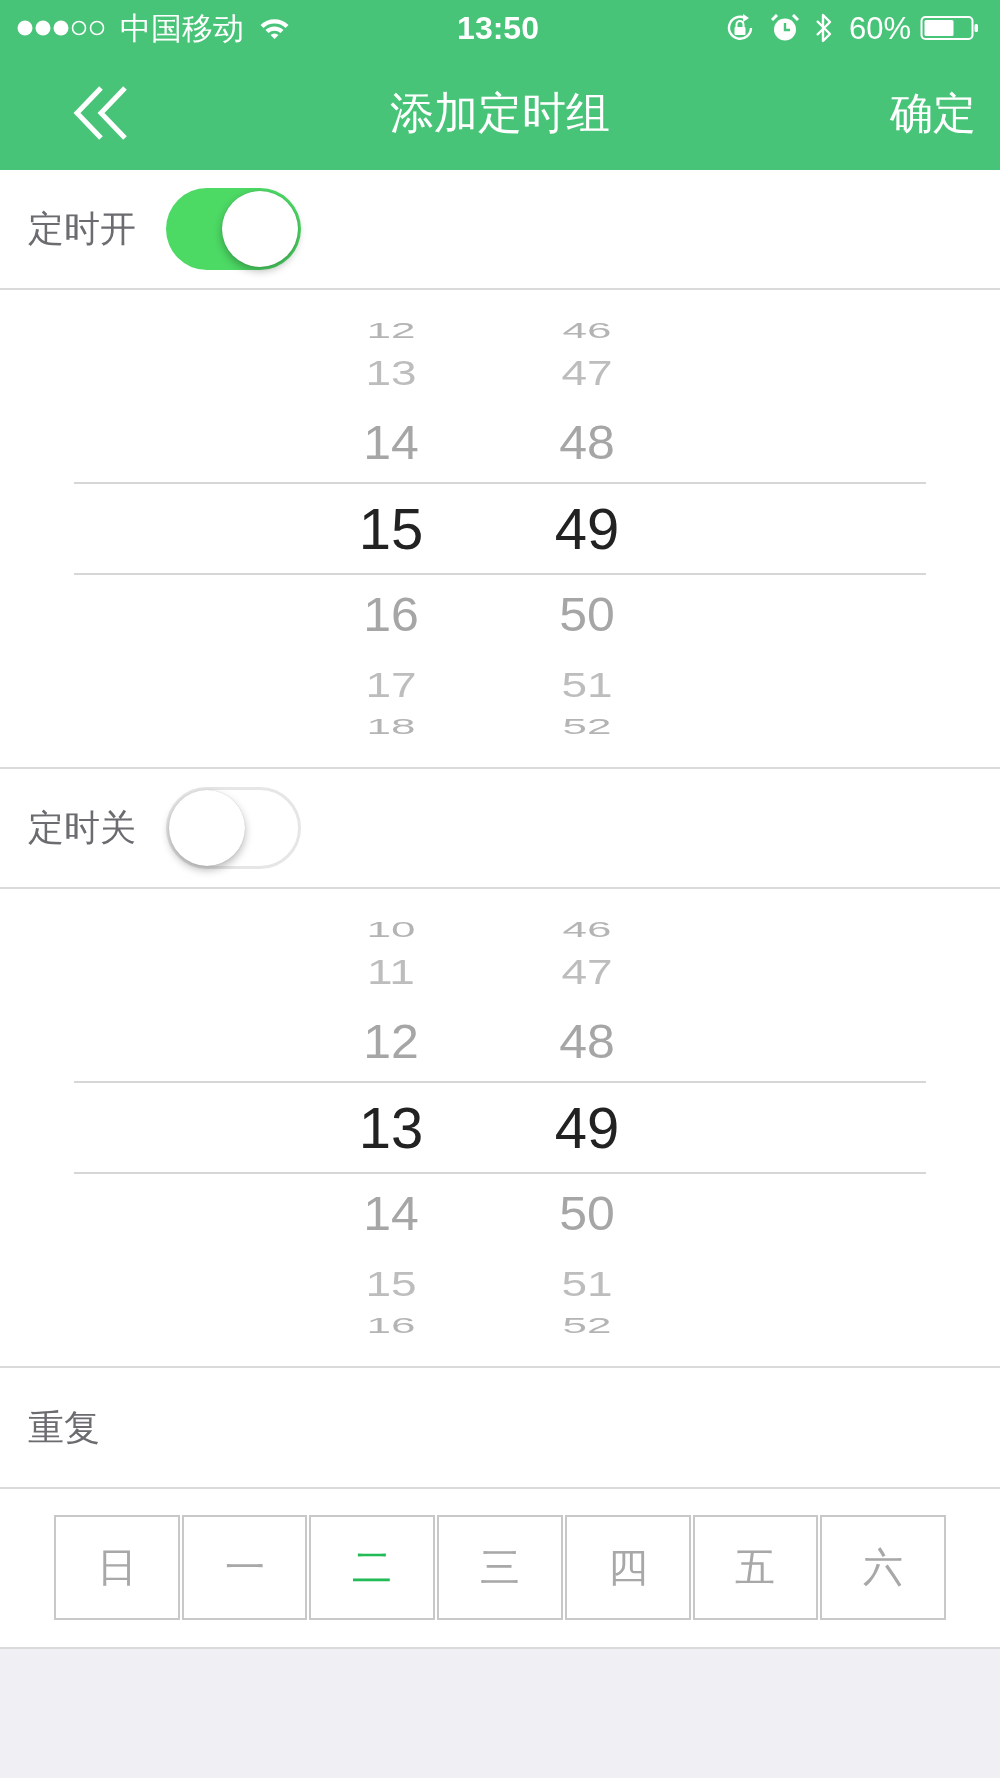 The image size is (1000, 1778). I want to click on page-title: 添加定时组, so click(500, 113).